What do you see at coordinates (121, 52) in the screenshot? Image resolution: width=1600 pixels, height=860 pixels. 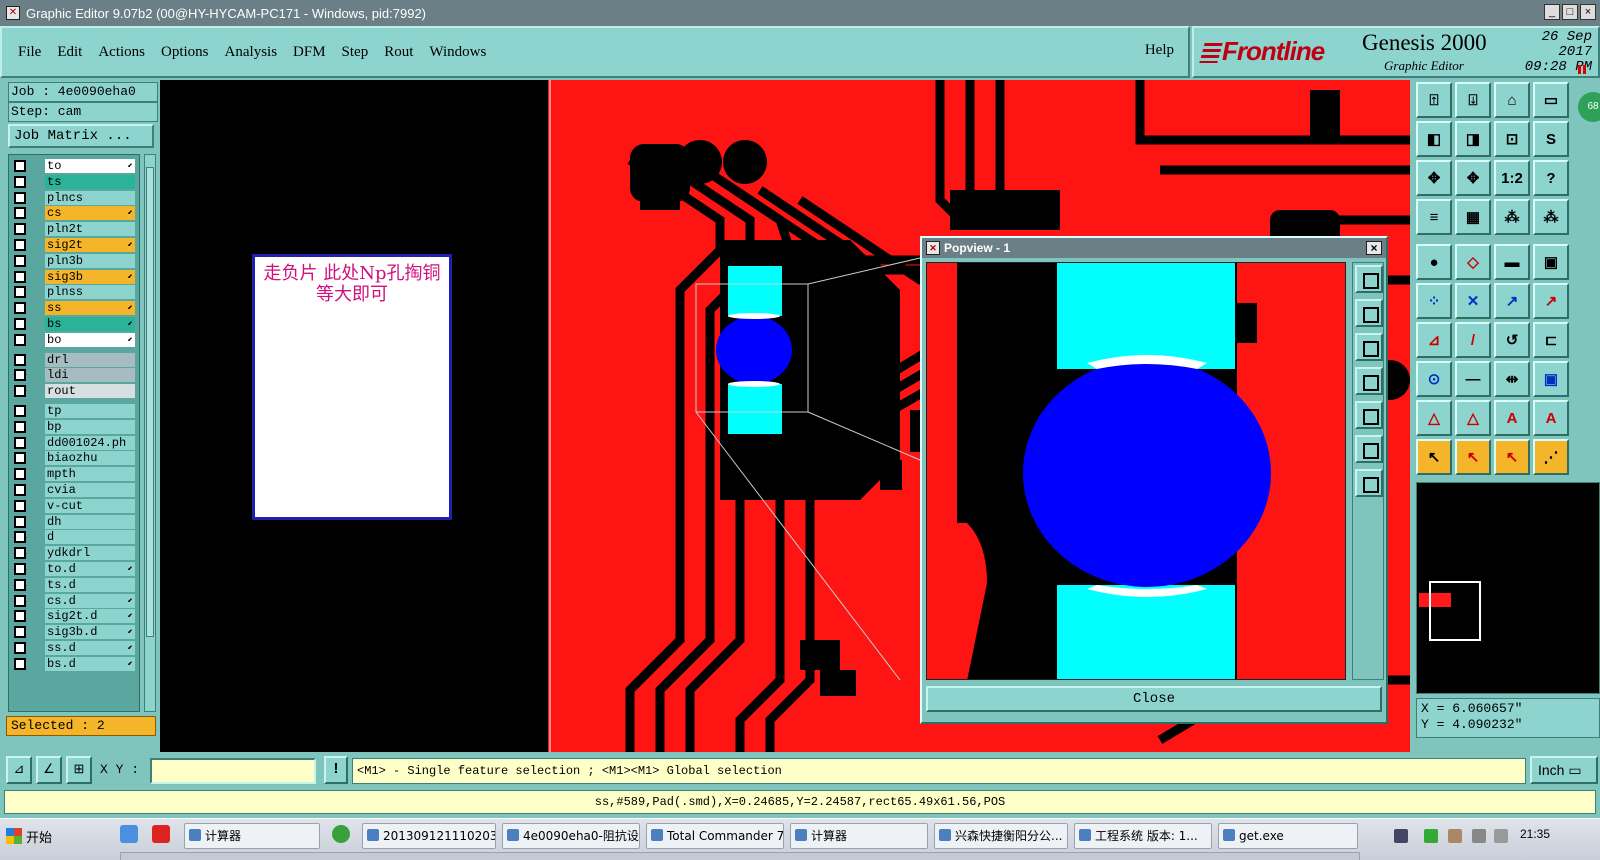 I see `menu-actions: Actions` at bounding box center [121, 52].